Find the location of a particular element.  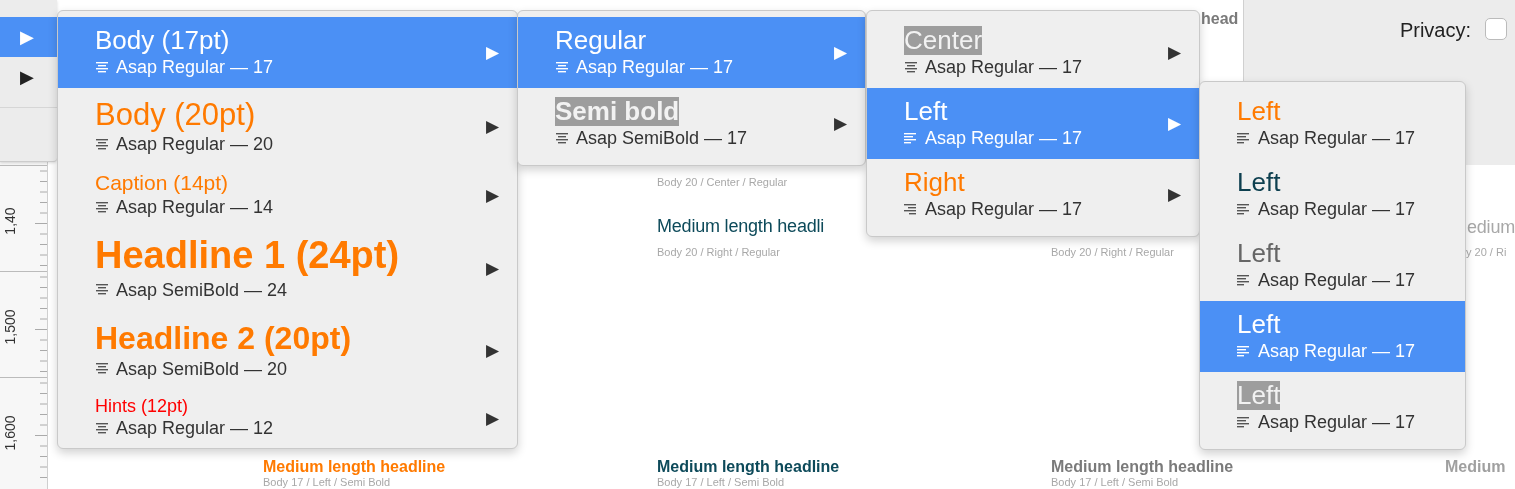

font-label: Asap SemiBold — 24 is located at coordinates (202, 290).